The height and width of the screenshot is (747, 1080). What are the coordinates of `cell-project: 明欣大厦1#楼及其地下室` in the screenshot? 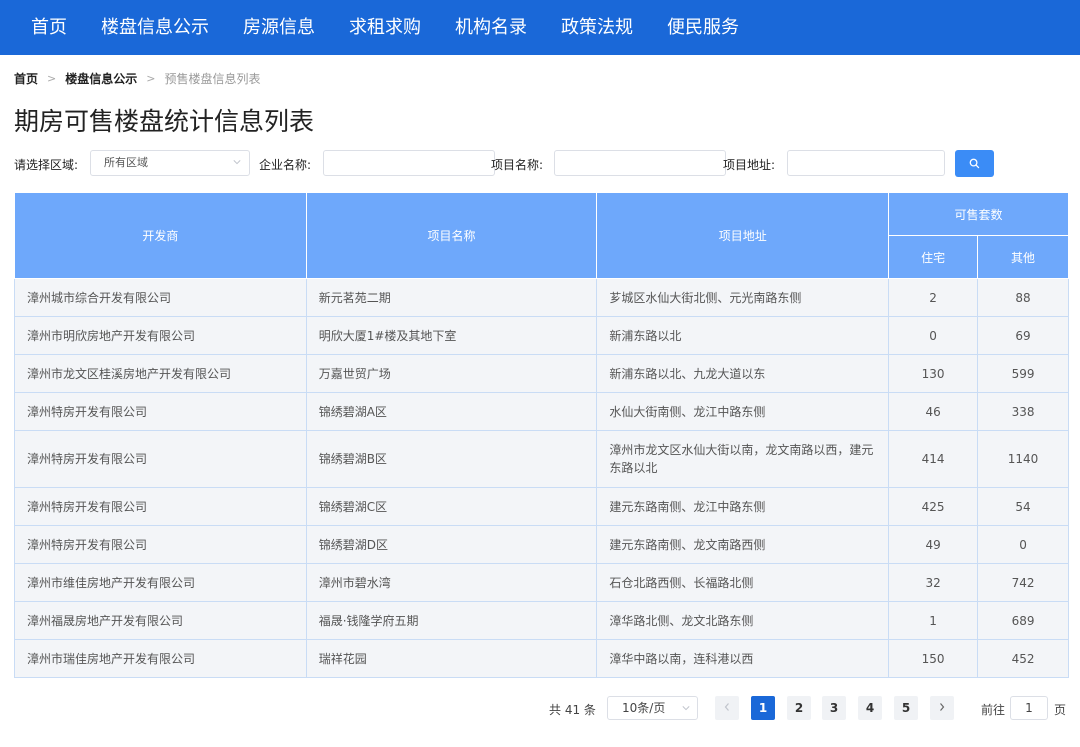 It's located at (451, 335).